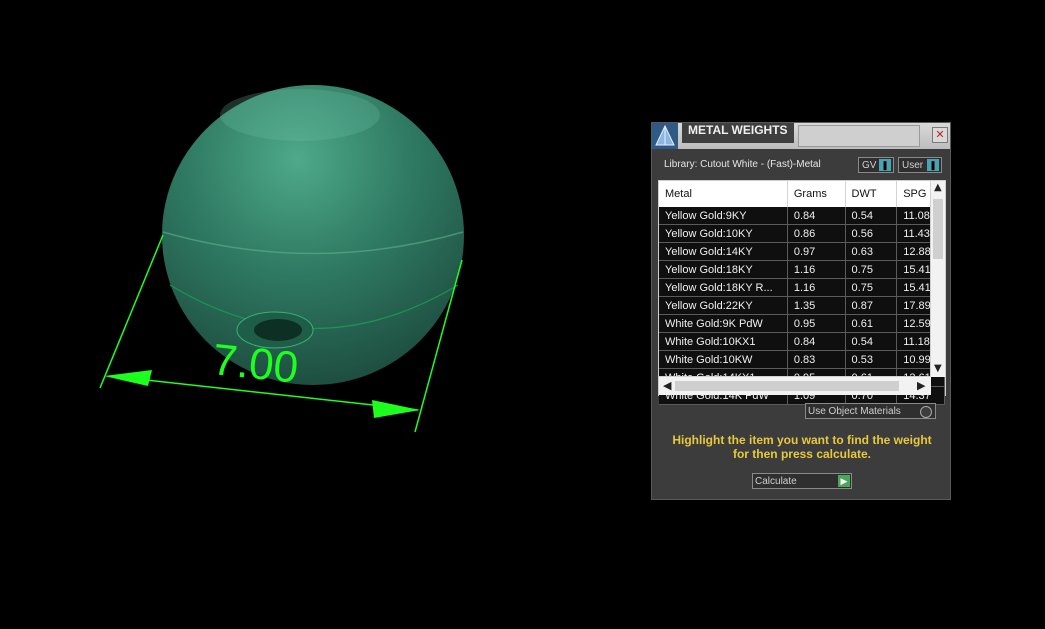  I want to click on gv-label: GV, so click(869, 165).